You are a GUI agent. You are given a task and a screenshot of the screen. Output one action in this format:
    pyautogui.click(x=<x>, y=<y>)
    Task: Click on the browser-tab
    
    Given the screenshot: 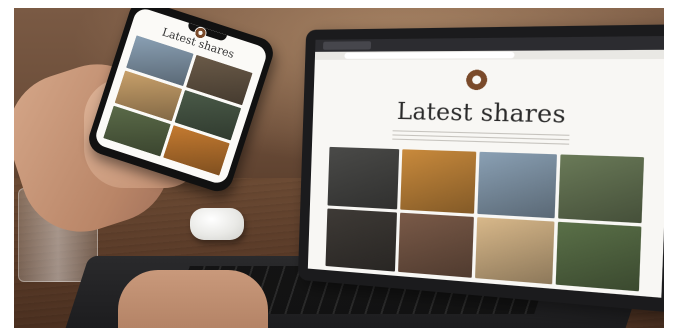 What is the action you would take?
    pyautogui.click(x=347, y=45)
    